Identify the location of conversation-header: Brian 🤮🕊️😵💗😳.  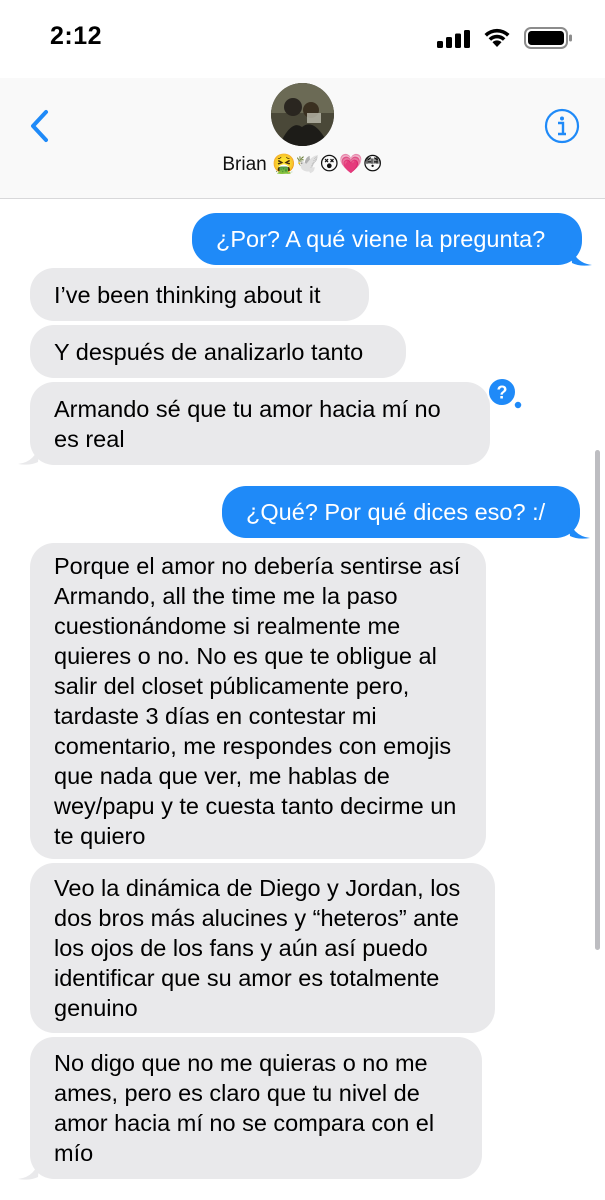
(302, 138).